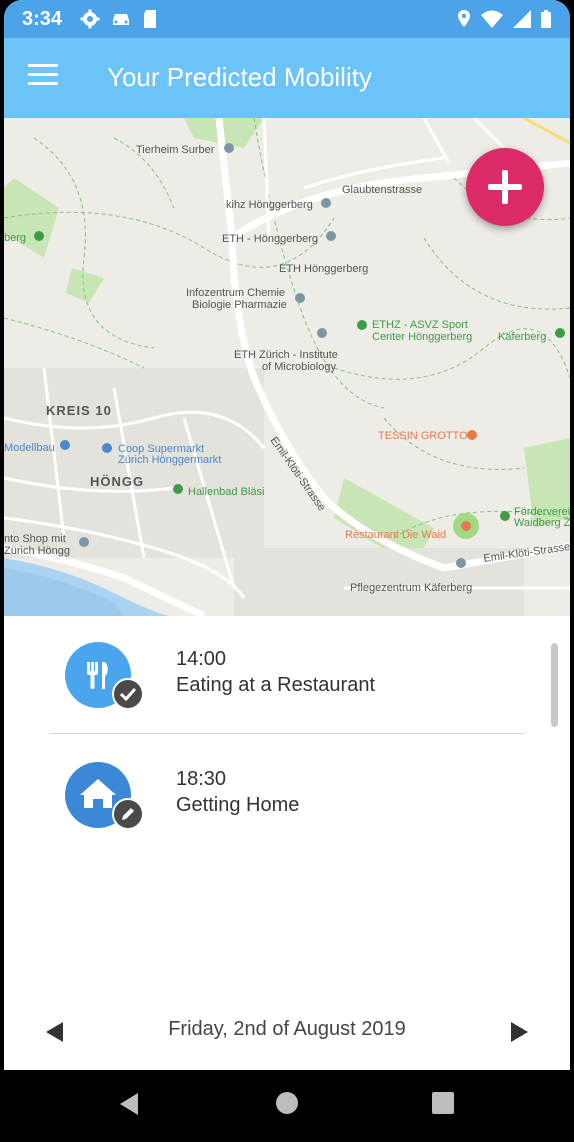  What do you see at coordinates (169, 460) in the screenshot?
I see `map-label: Zürich Hönggermarkt` at bounding box center [169, 460].